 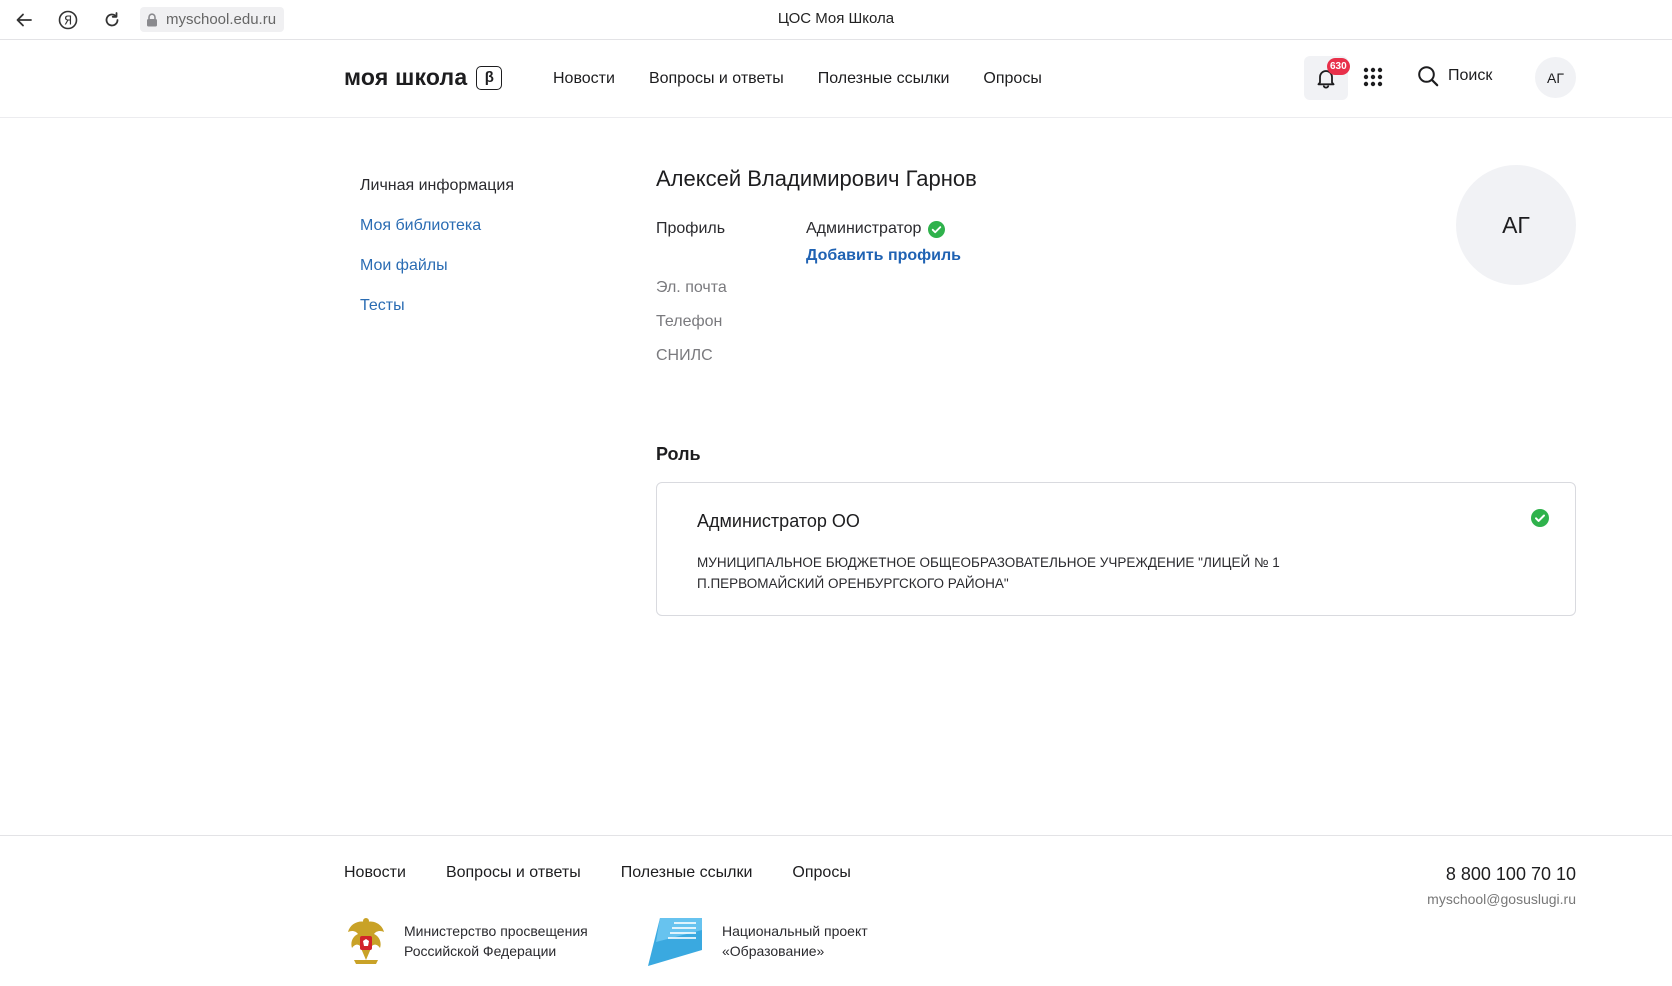 I want to click on page-tab-title: ЦОС Моя Школа, so click(x=836, y=18).